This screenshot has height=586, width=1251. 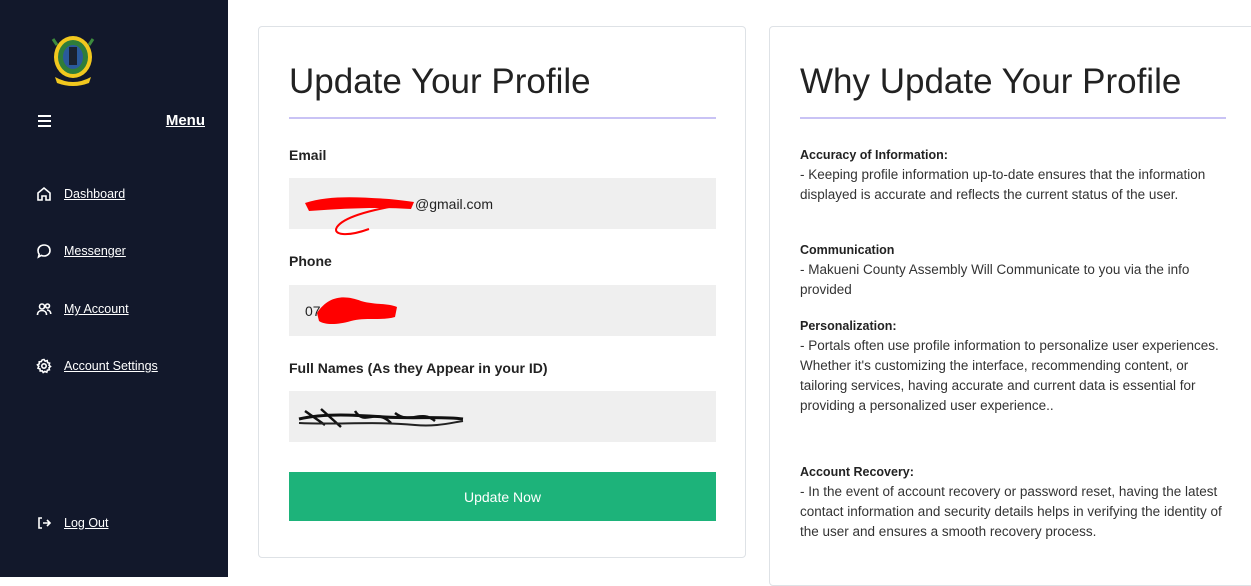 I want to click on menu-row: Menu, so click(x=114, y=123).